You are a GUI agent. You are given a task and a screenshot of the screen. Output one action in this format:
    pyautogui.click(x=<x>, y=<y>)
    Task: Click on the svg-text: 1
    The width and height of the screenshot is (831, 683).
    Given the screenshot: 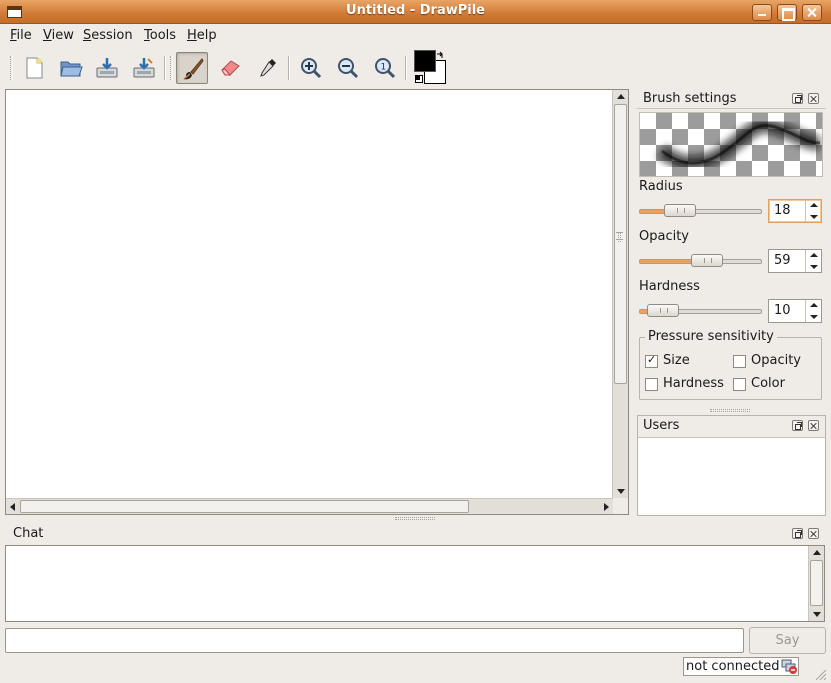 What is the action you would take?
    pyautogui.click(x=384, y=68)
    